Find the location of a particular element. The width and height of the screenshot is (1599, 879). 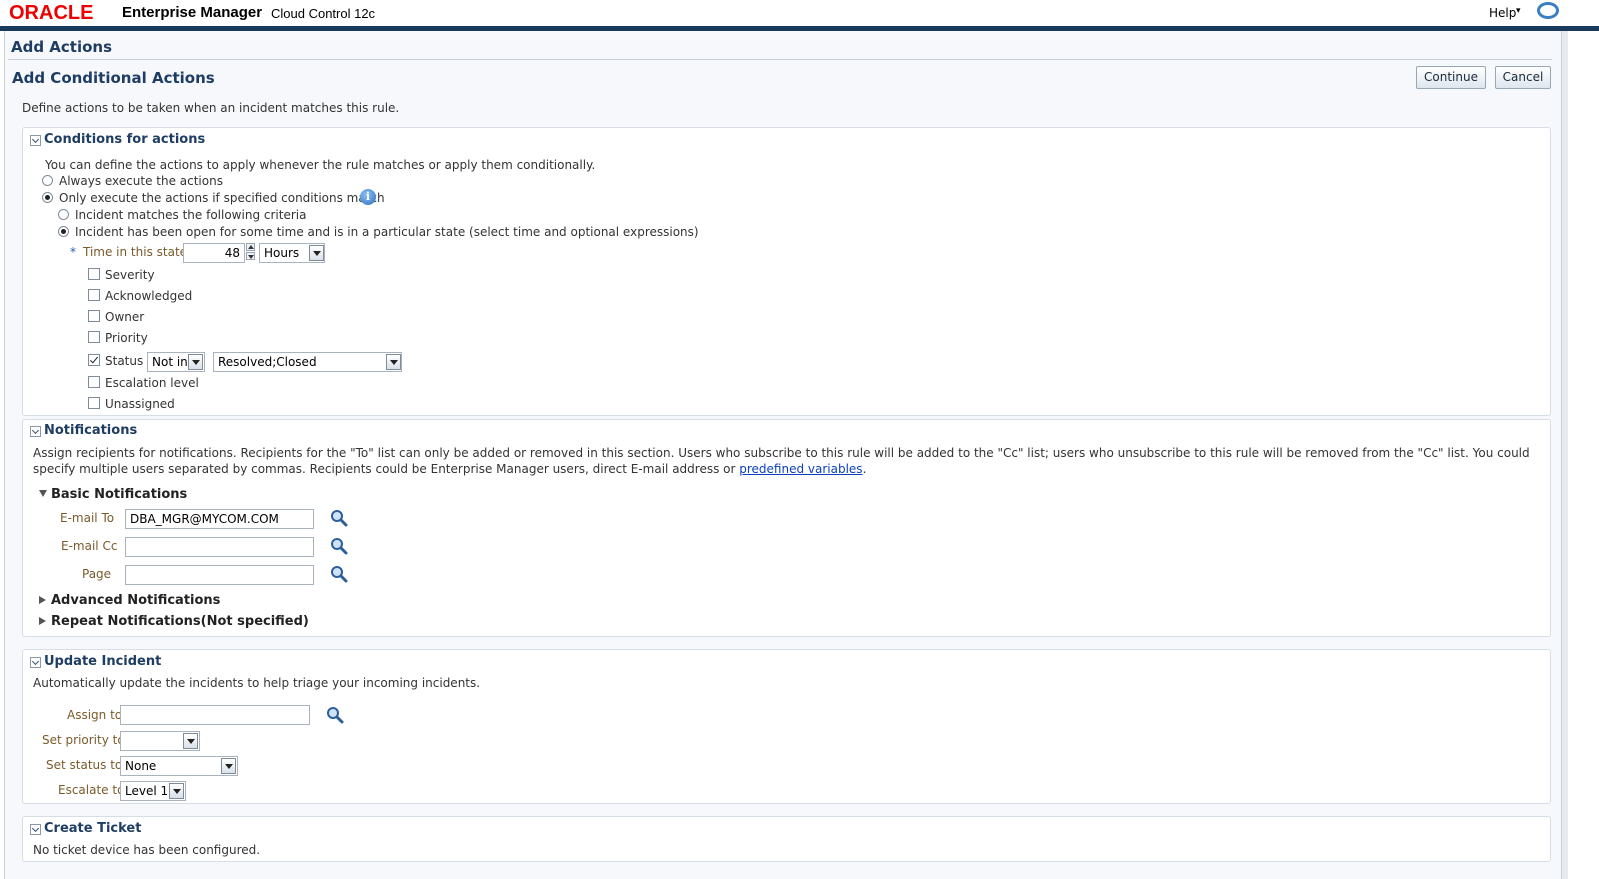

open-state-radio is located at coordinates (63, 231).